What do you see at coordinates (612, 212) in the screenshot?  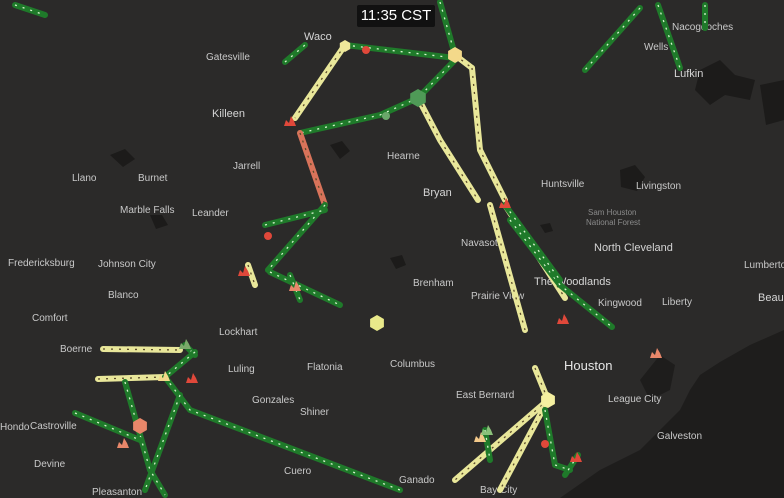 I see `forest-label-1: Sam Houston` at bounding box center [612, 212].